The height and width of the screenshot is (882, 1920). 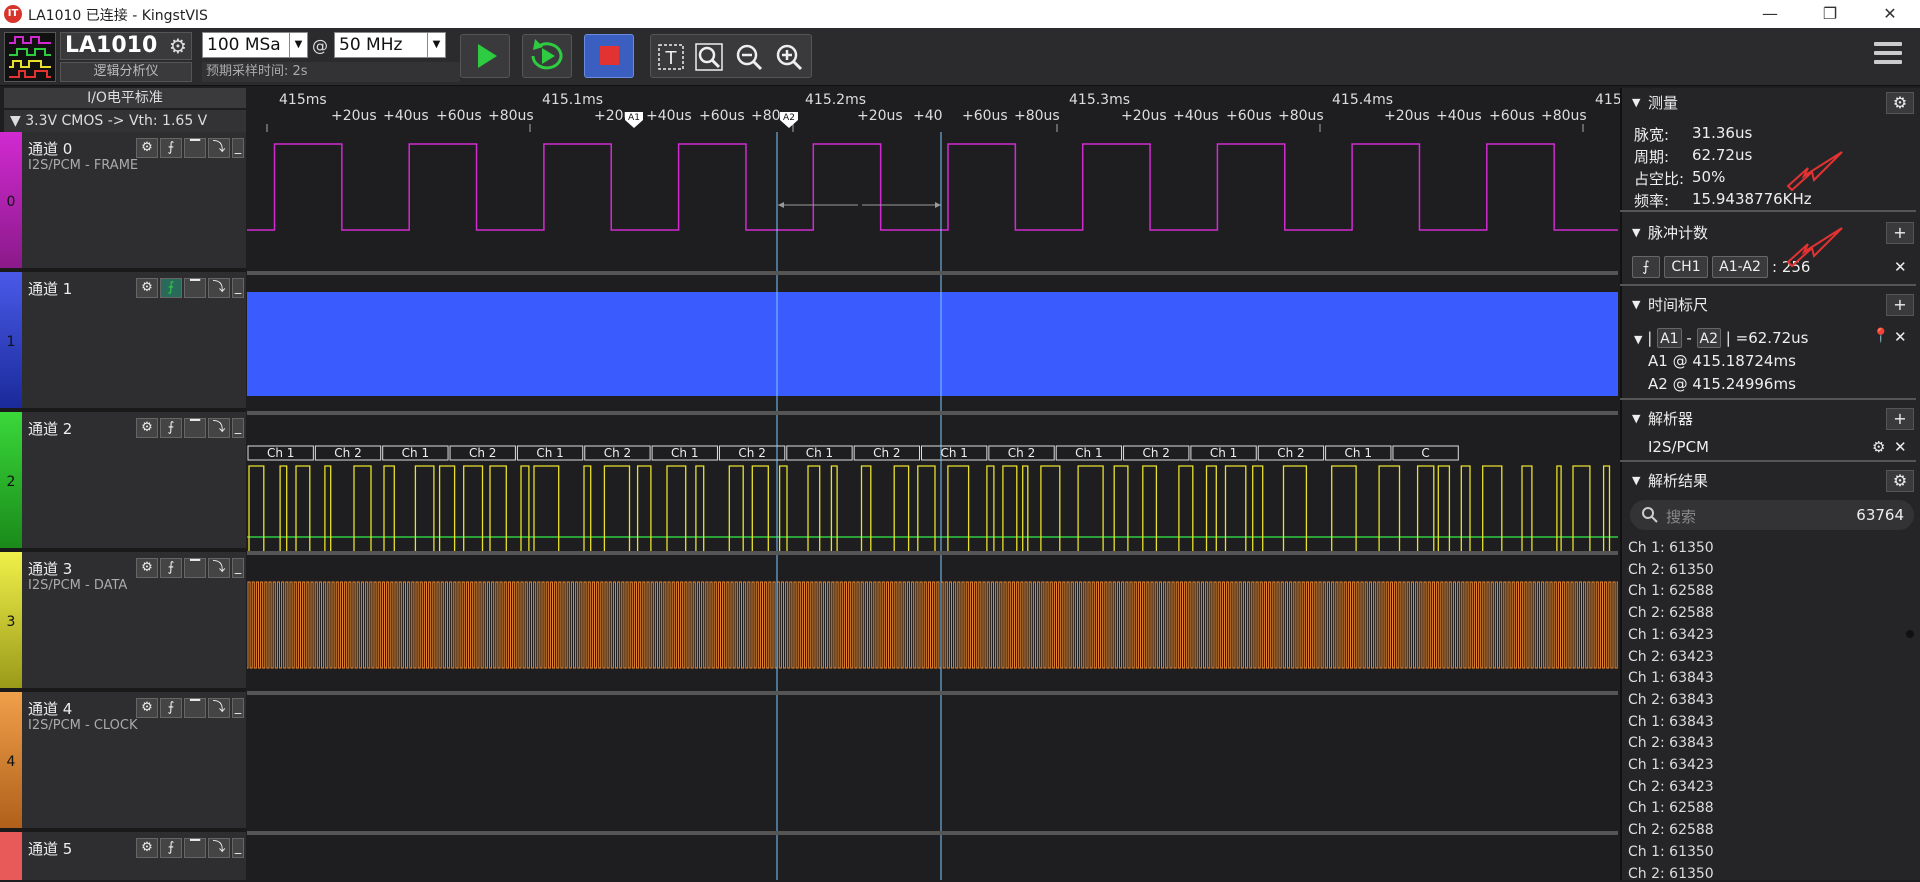 I want to click on restore-button: ❐, so click(x=1830, y=14).